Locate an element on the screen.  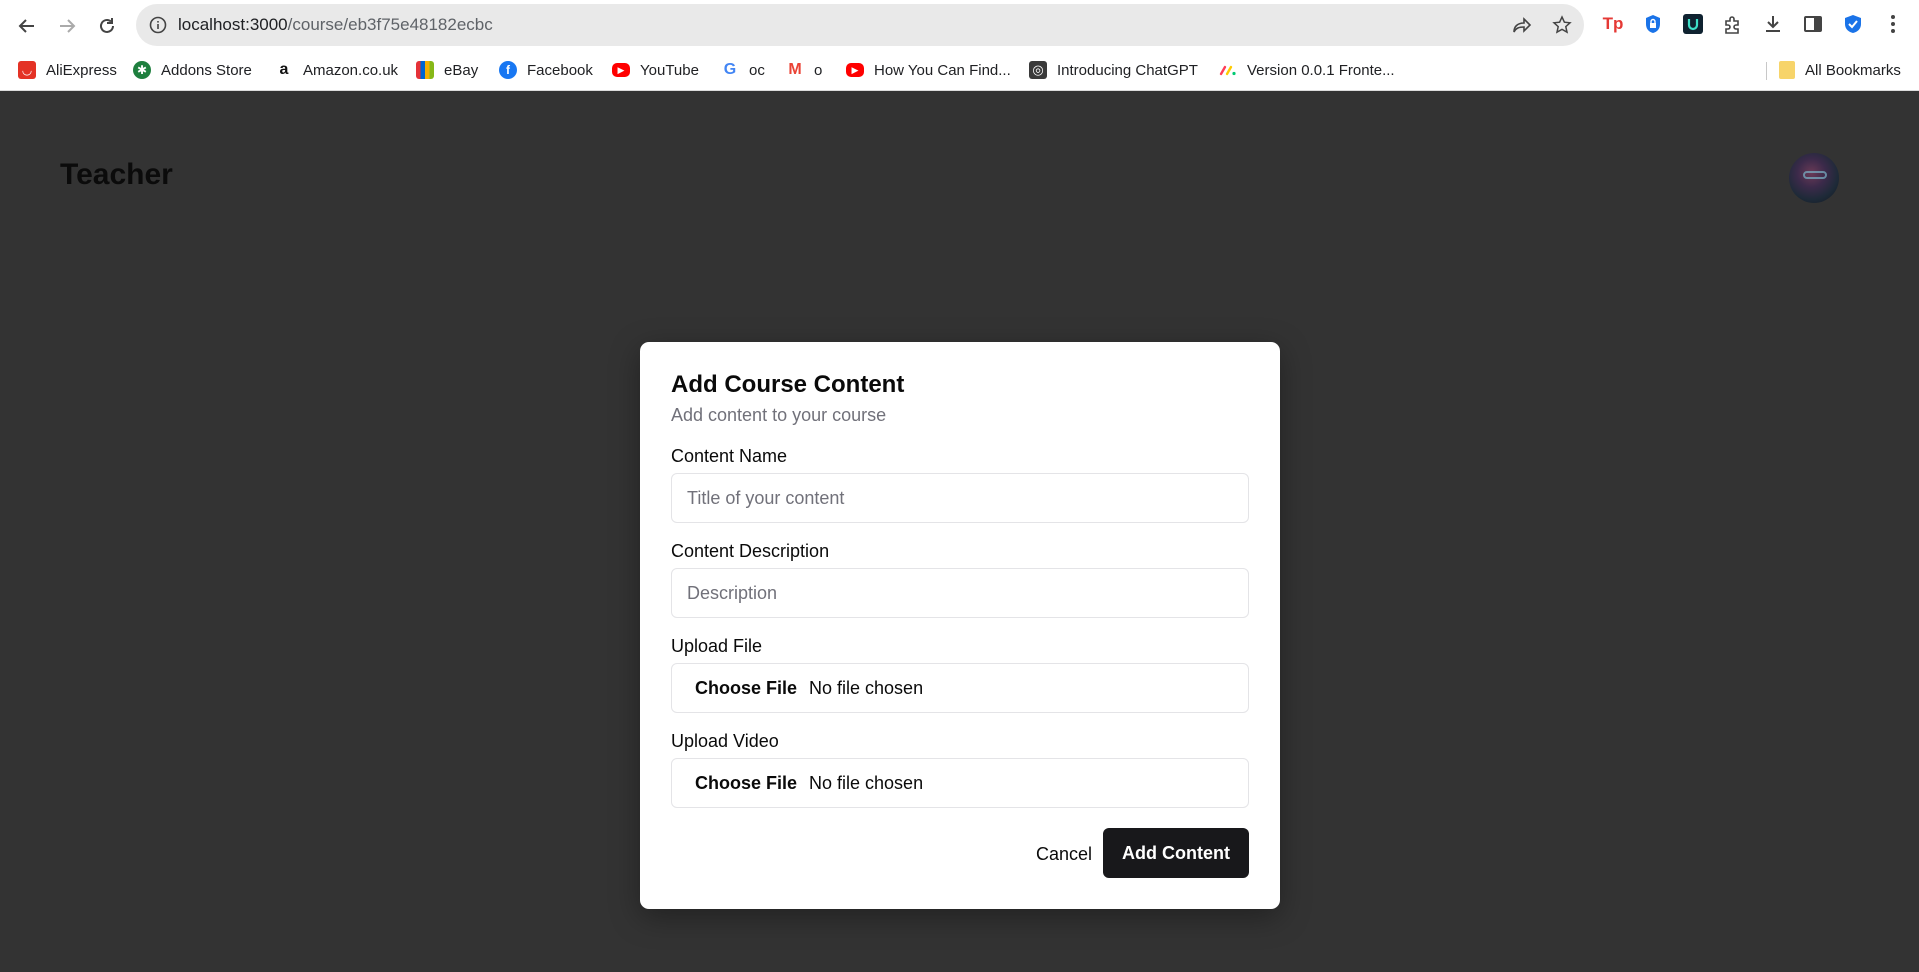
bookmark-addons-store: ✱ Addons Store is located at coordinates (192, 70).